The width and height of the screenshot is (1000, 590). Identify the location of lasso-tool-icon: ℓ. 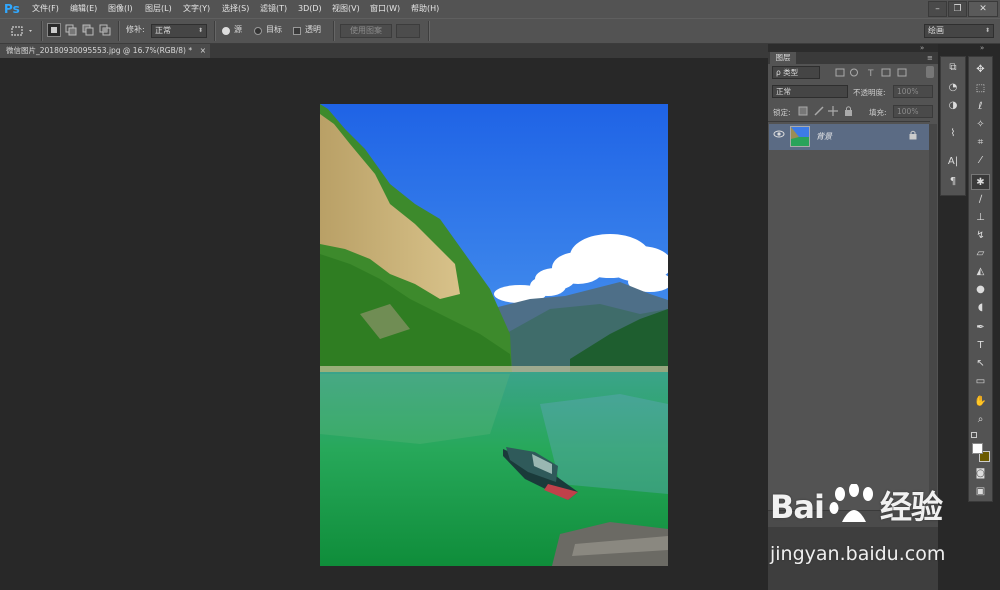
(980, 107).